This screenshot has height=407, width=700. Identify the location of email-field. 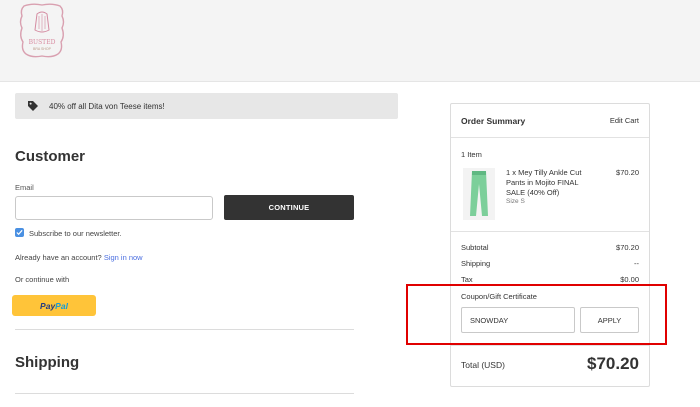
(114, 208).